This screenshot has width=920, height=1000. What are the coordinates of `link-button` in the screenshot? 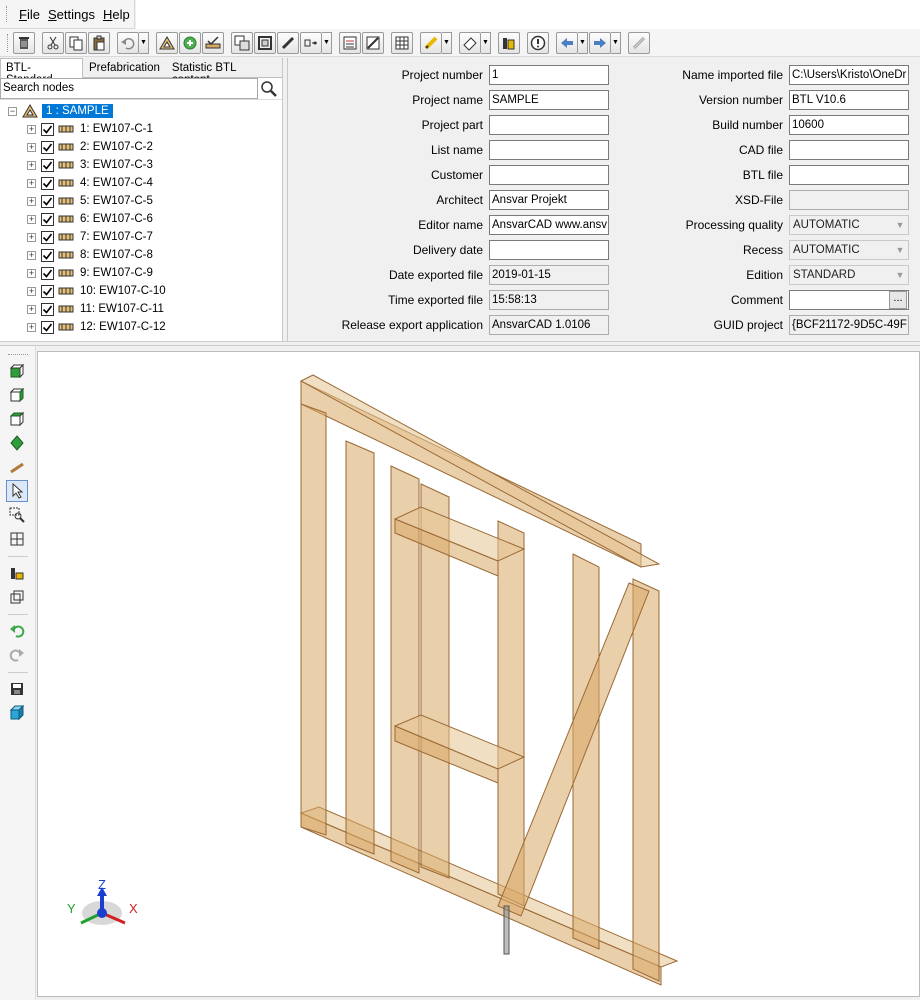 It's located at (639, 42).